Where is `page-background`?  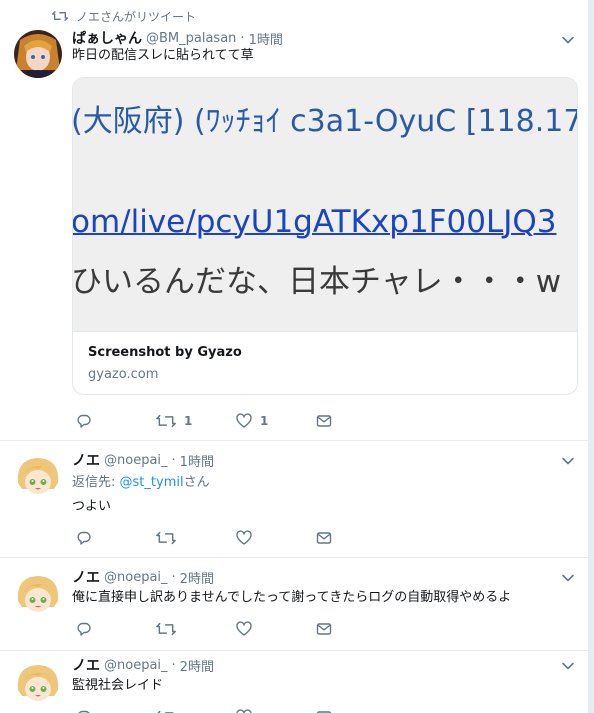
page-background is located at coordinates (591, 356).